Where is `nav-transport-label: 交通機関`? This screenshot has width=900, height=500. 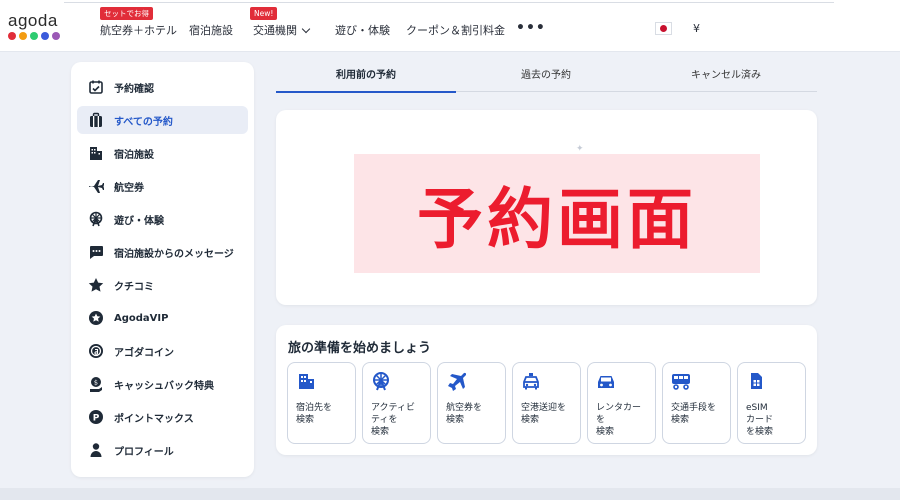
nav-transport-label: 交通機関 is located at coordinates (275, 30).